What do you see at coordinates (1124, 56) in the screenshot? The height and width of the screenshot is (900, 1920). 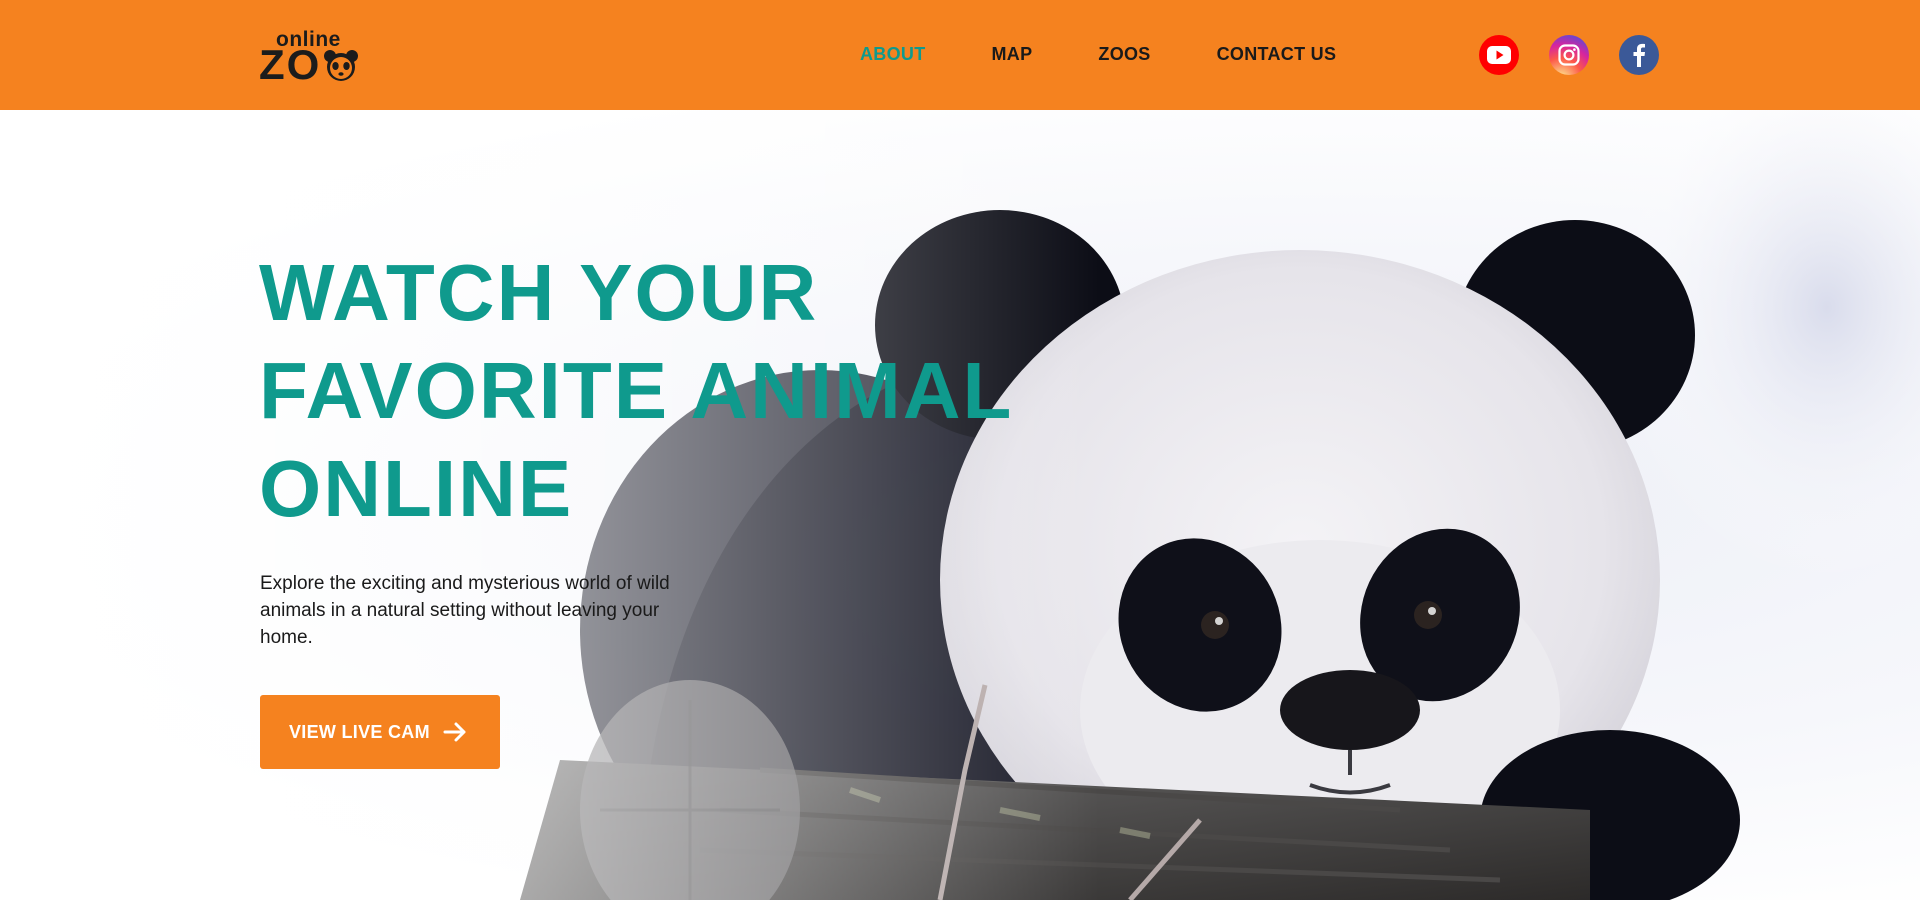 I see `nav-item-zoos: ZOOS` at bounding box center [1124, 56].